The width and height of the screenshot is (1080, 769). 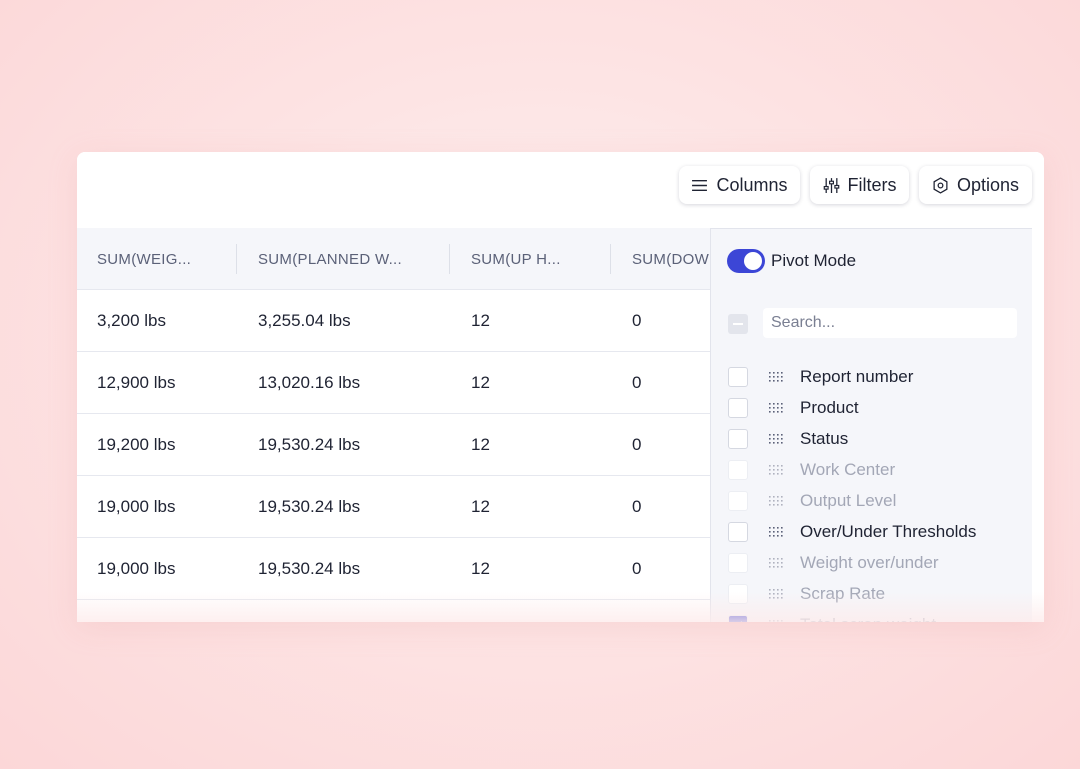 I want to click on pivot-mode-toggle, so click(x=746, y=261).